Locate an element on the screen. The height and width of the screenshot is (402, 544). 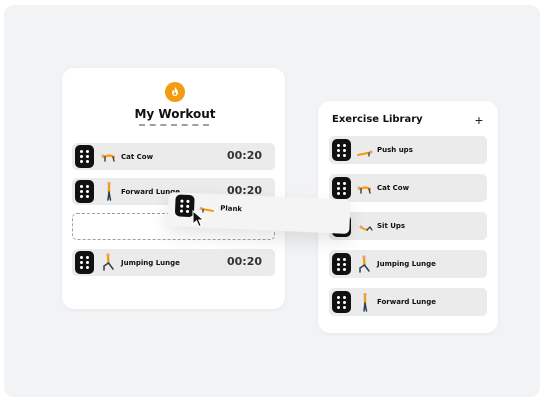
push-up-figure-icon is located at coordinates (365, 153).